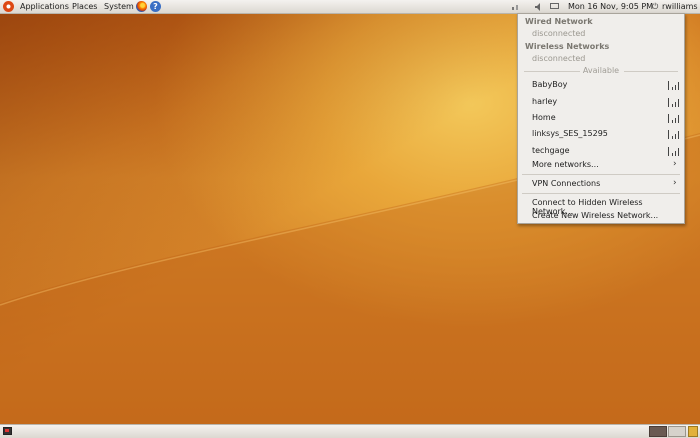  What do you see at coordinates (559, 21) in the screenshot?
I see `wired-network-heading: Wired Network` at bounding box center [559, 21].